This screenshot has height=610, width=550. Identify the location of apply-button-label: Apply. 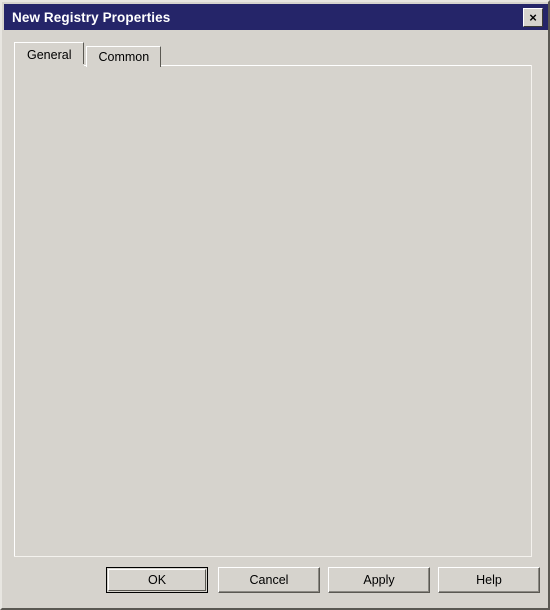
(379, 580).